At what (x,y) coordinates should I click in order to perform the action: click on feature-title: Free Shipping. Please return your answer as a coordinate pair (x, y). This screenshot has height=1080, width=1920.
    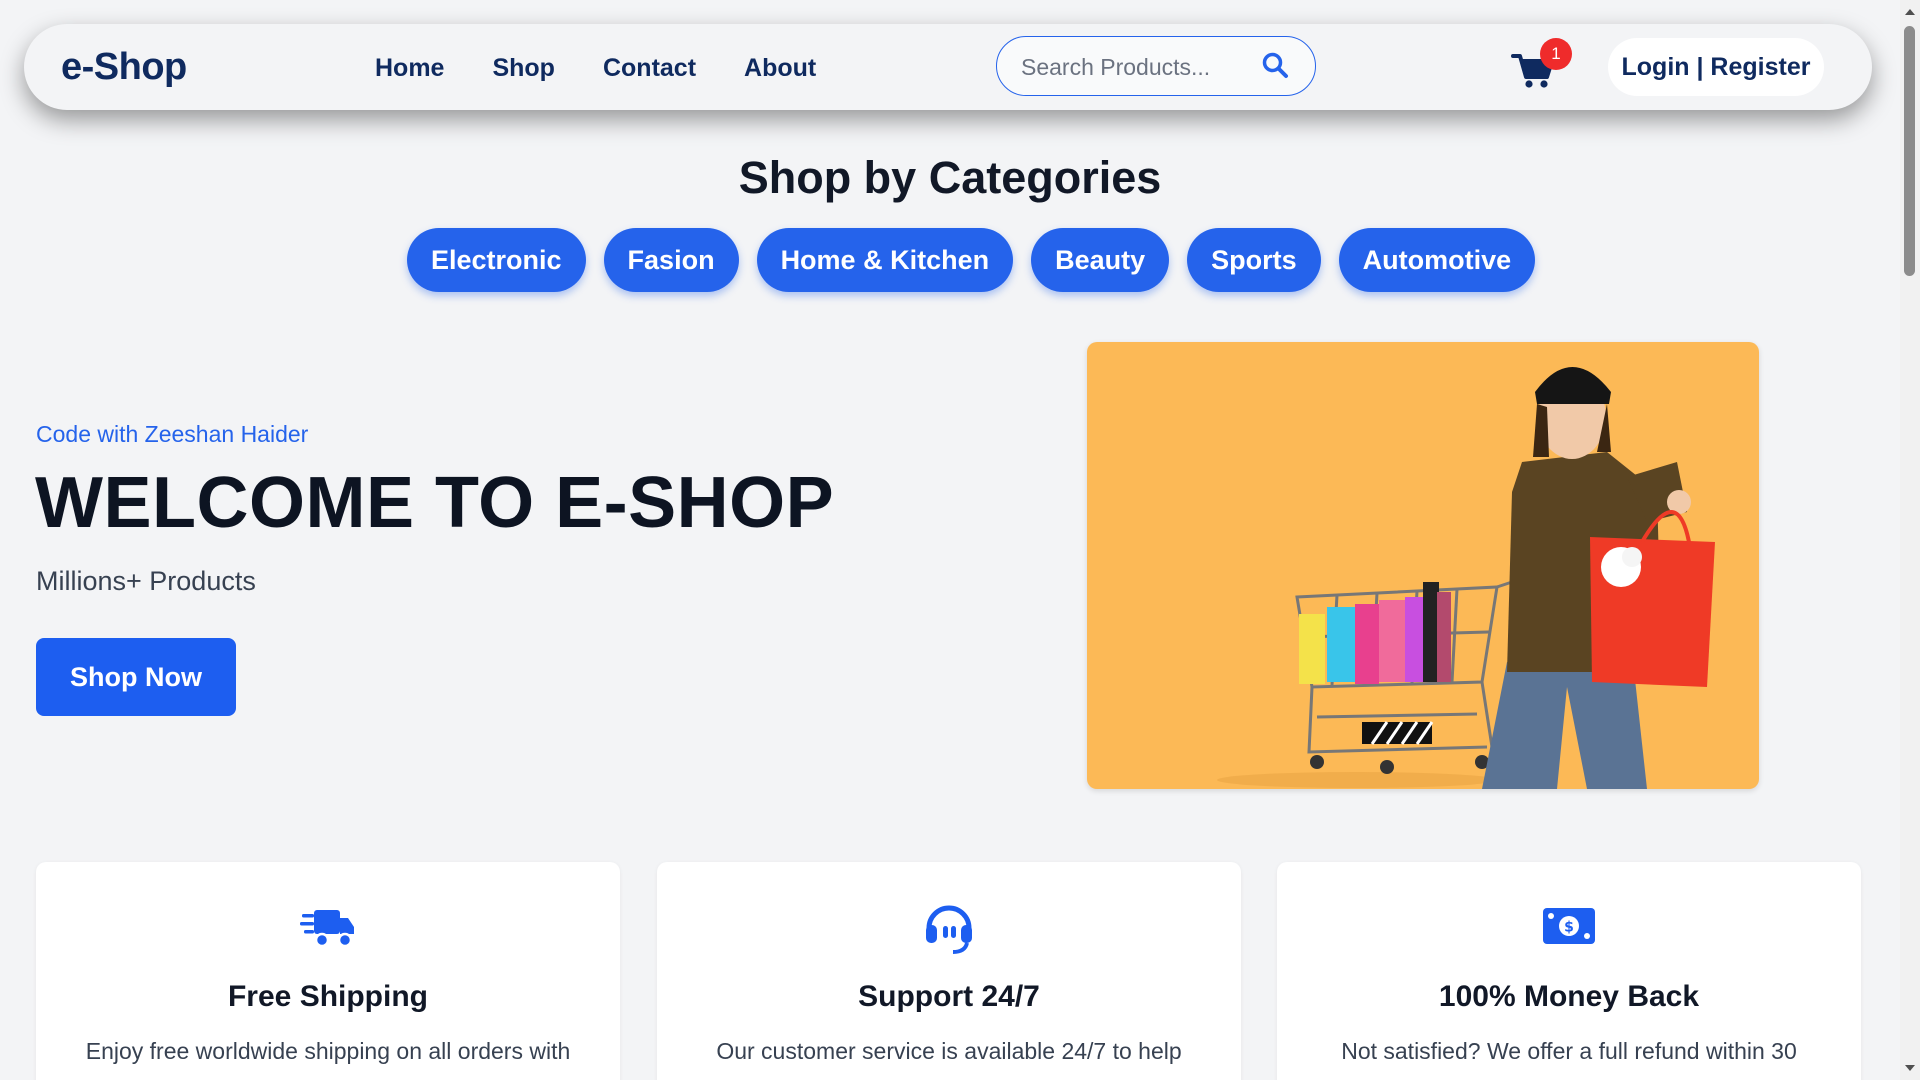
    Looking at the image, I should click on (327, 996).